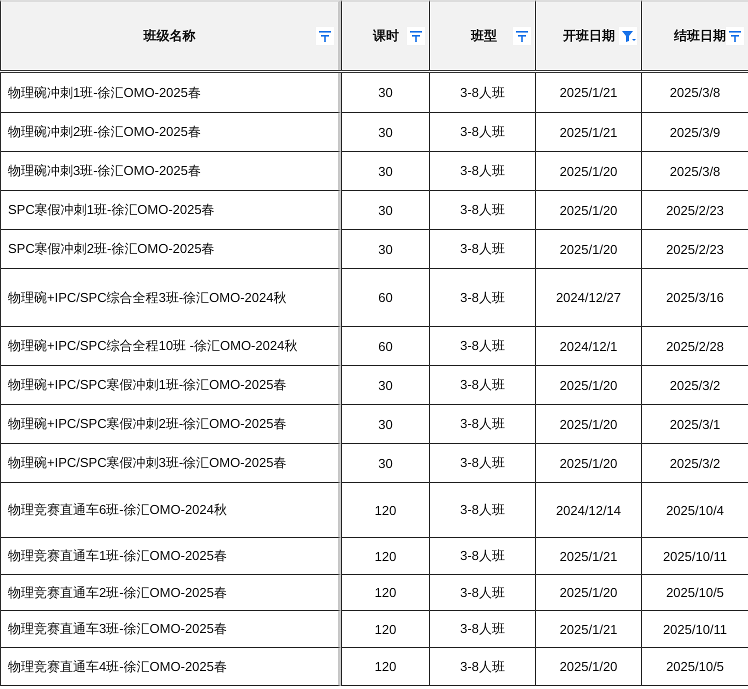  What do you see at coordinates (170, 171) in the screenshot?
I see `table-cell: 物理碗冲刺3班-徐汇OMO-2025春` at bounding box center [170, 171].